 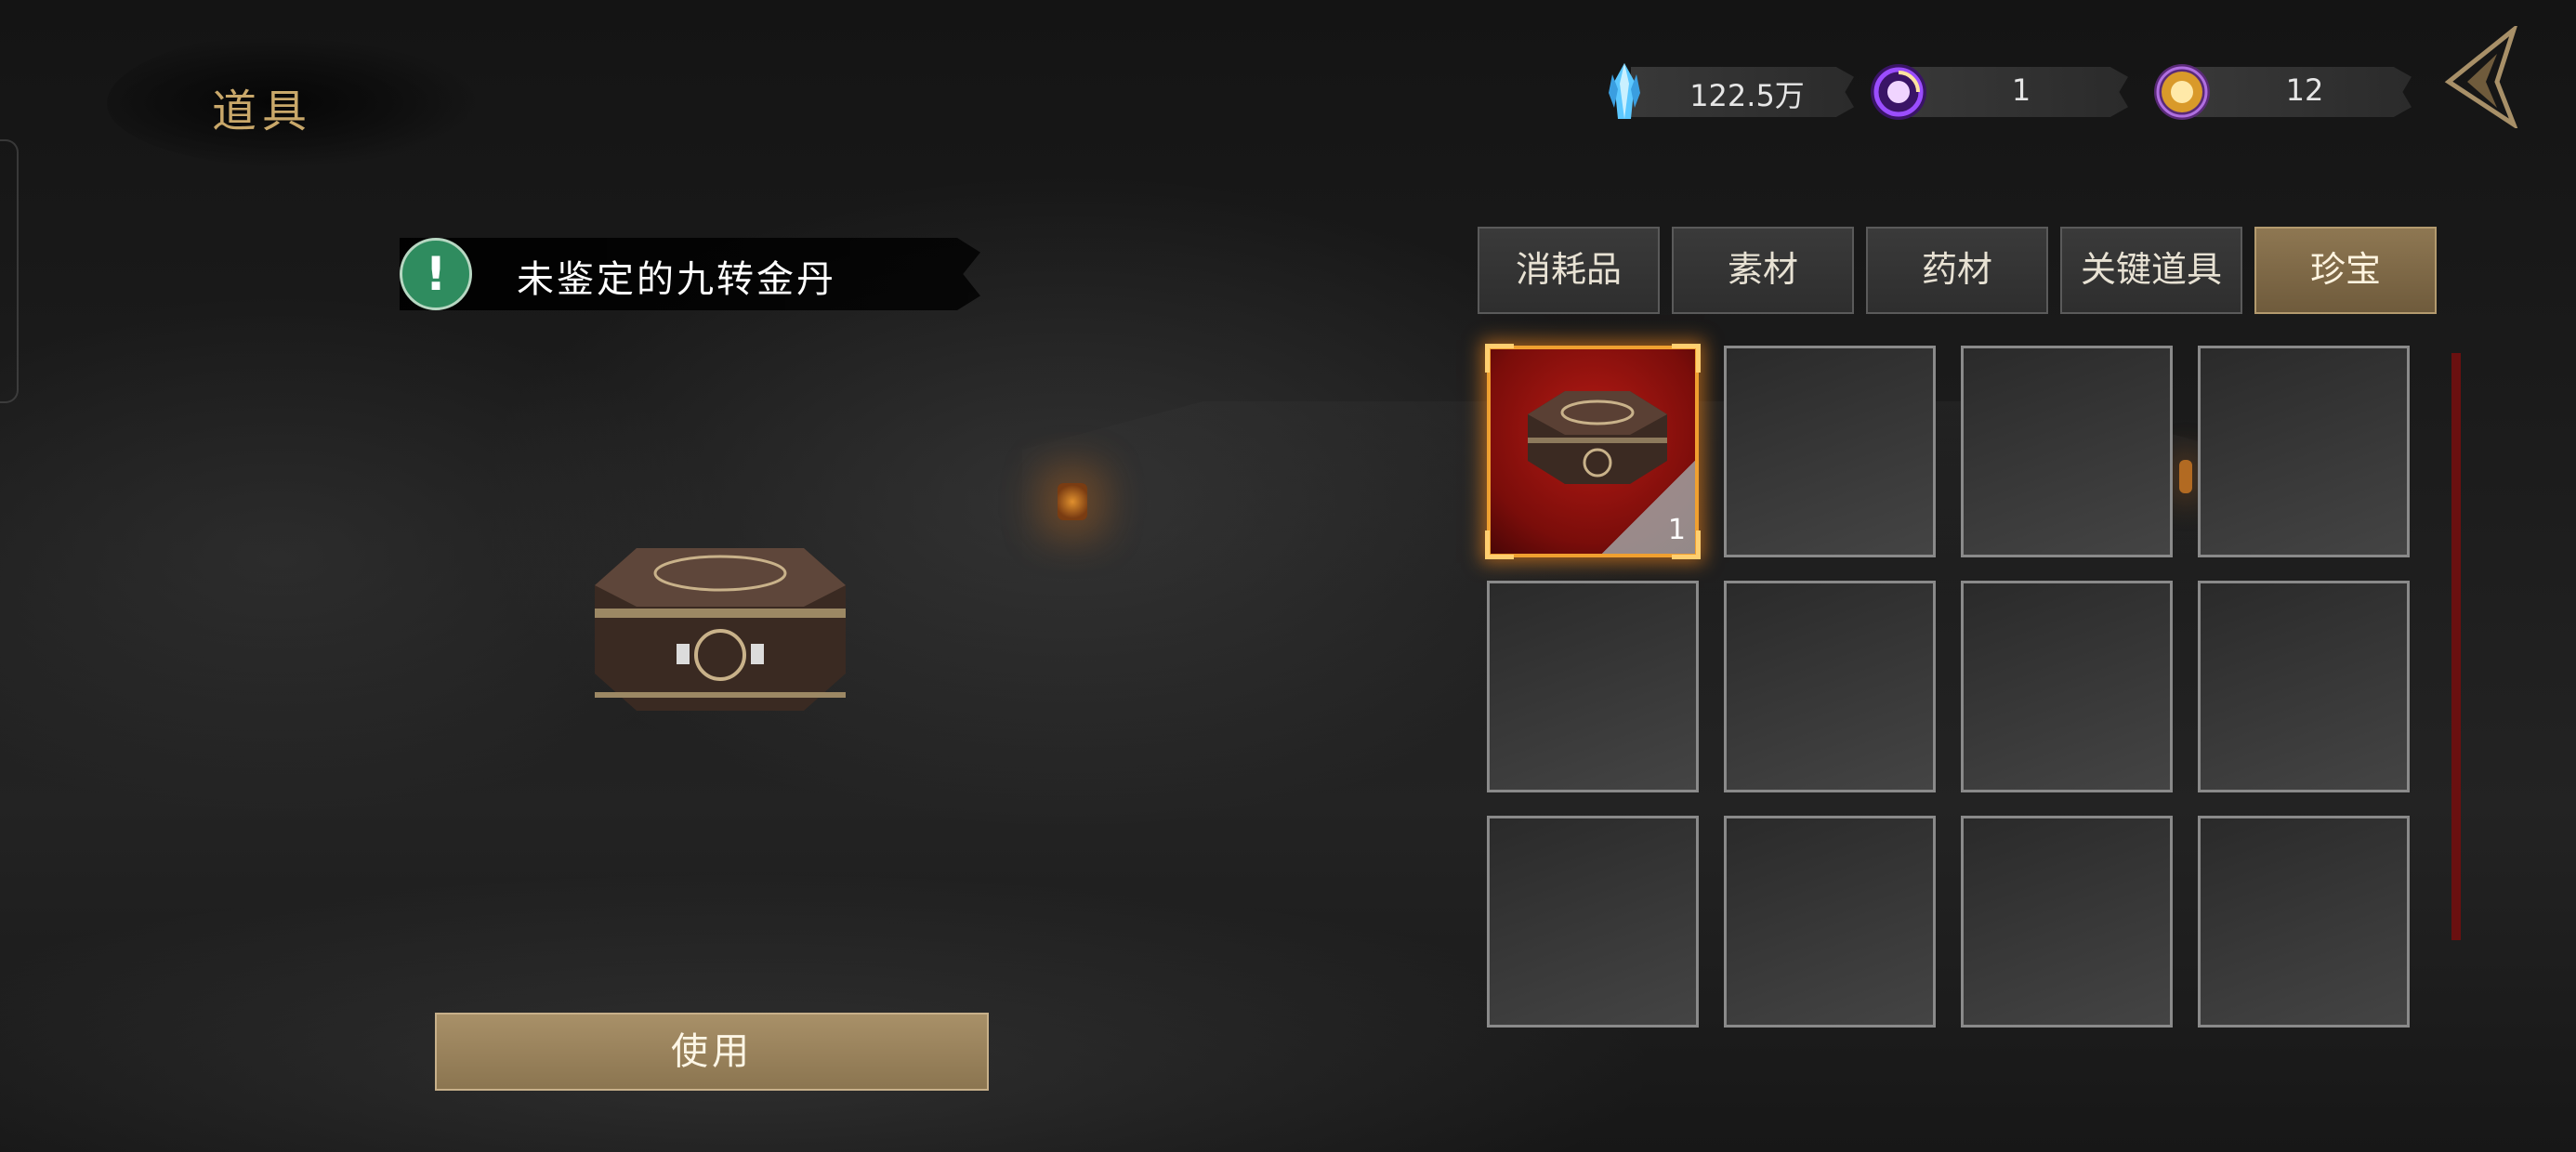 What do you see at coordinates (1898, 92) in the screenshot?
I see `purple-orb-icon` at bounding box center [1898, 92].